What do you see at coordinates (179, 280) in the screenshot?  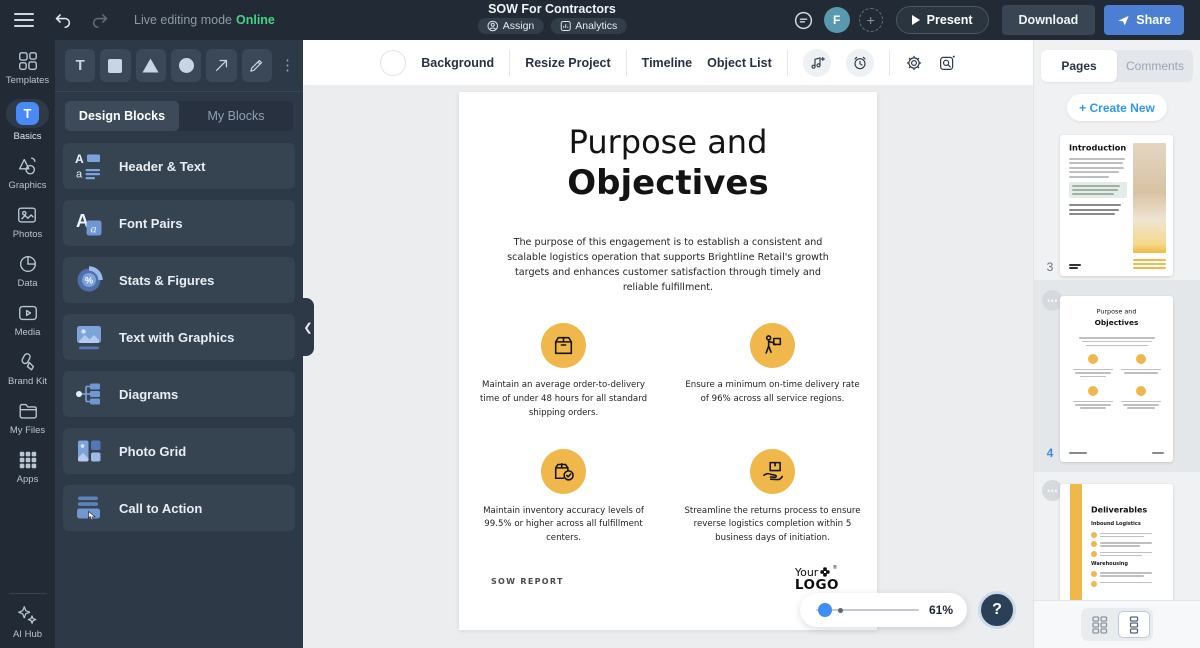 I see `block-stats-figures: % Stats & Figures` at bounding box center [179, 280].